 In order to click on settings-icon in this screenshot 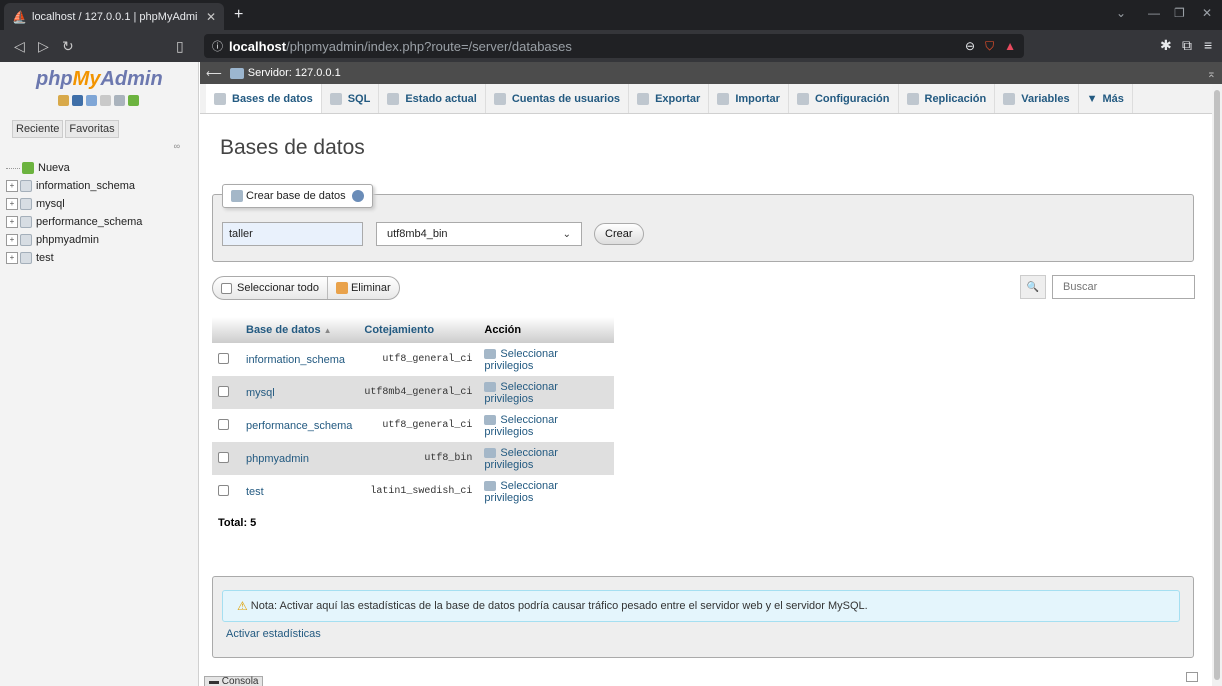, I will do `click(119, 100)`.